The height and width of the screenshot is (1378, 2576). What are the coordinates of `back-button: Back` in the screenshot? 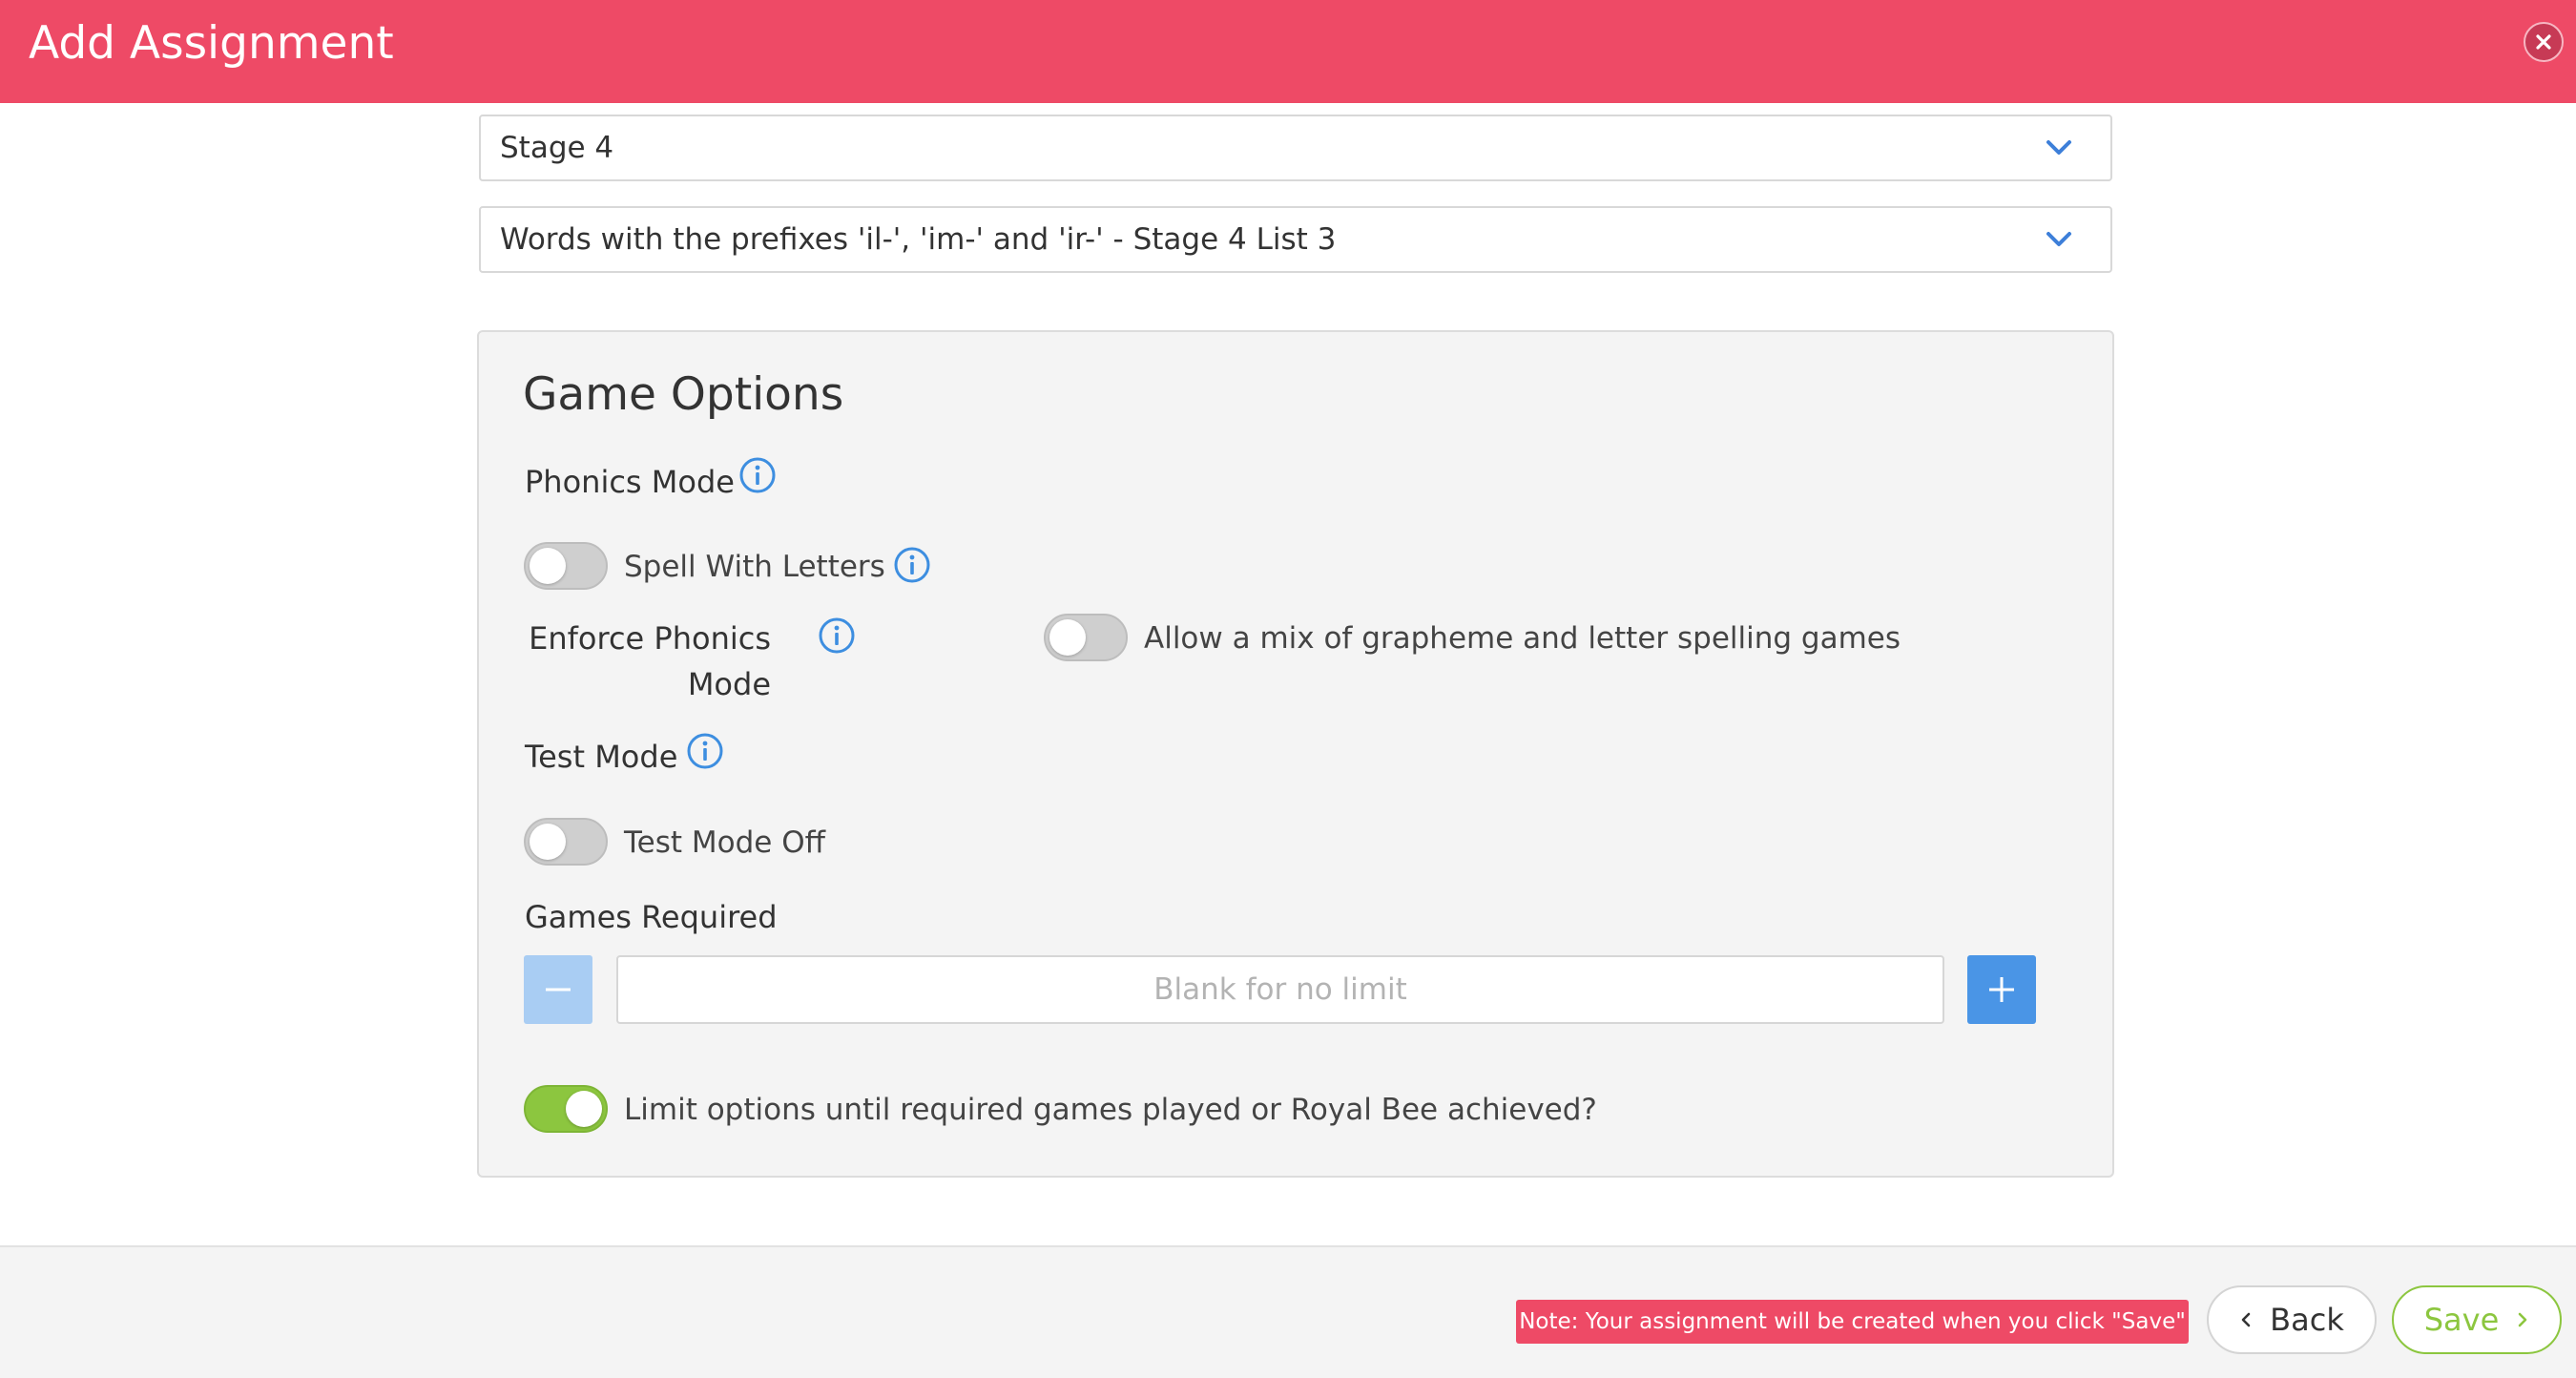 It's located at (2292, 1319).